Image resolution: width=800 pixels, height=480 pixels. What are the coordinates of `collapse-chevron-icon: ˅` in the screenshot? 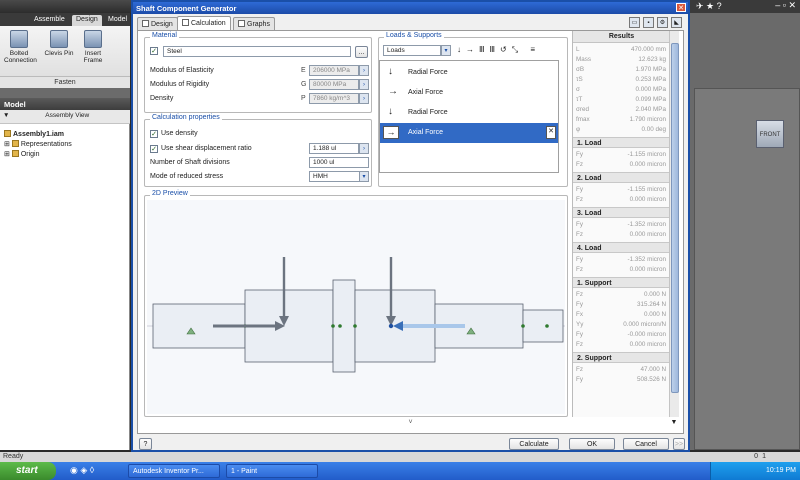 It's located at (410, 423).